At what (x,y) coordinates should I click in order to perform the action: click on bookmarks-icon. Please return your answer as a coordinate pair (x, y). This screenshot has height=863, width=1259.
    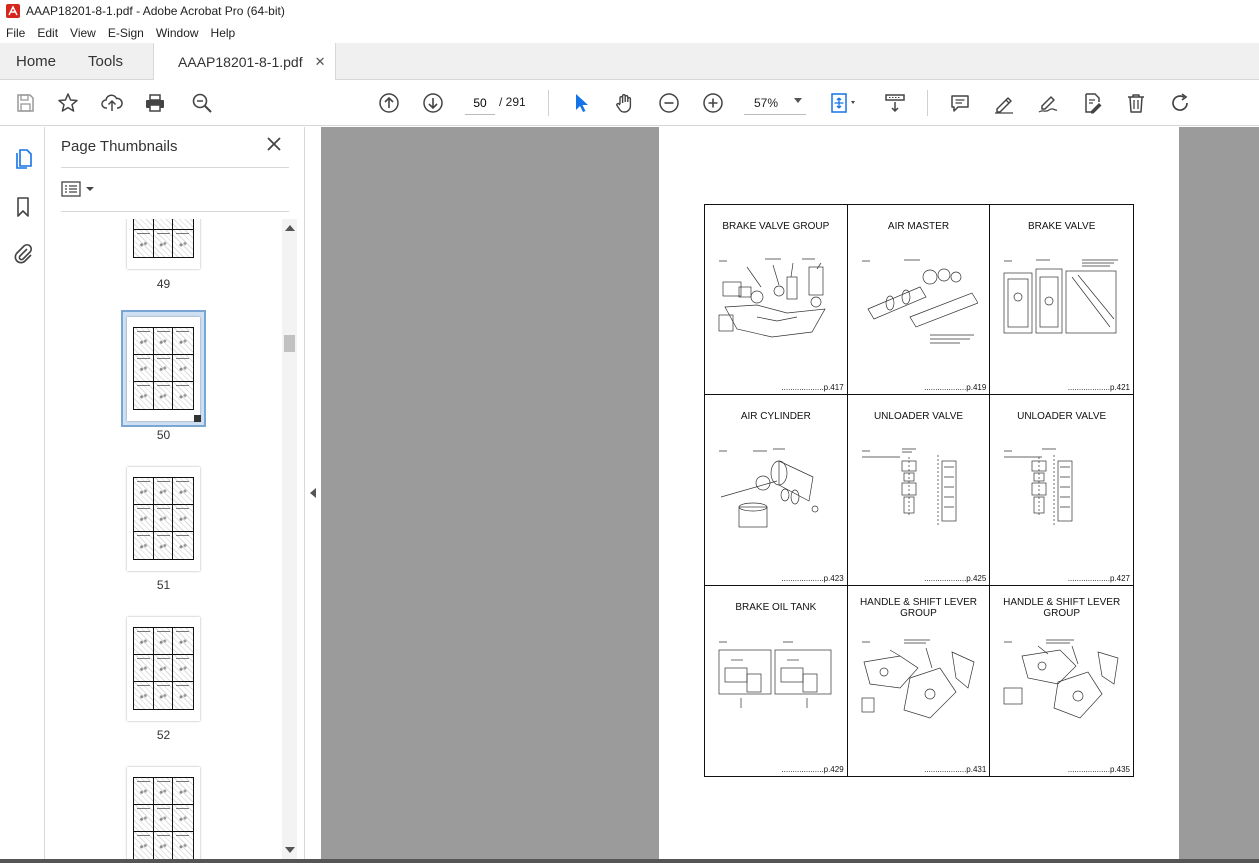
    Looking at the image, I should click on (23, 207).